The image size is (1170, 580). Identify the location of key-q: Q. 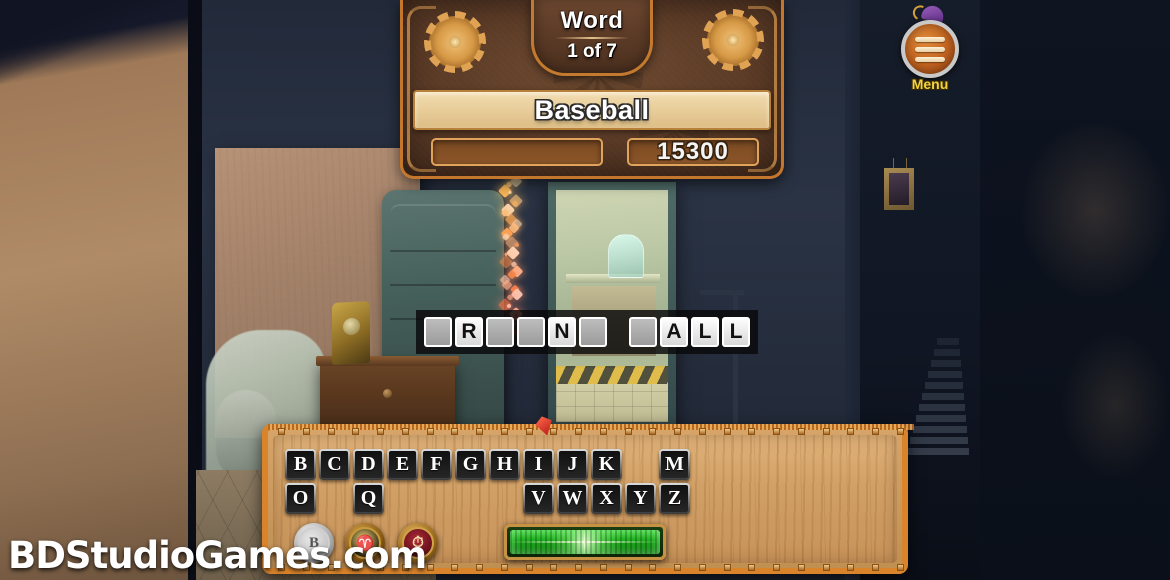
(368, 498).